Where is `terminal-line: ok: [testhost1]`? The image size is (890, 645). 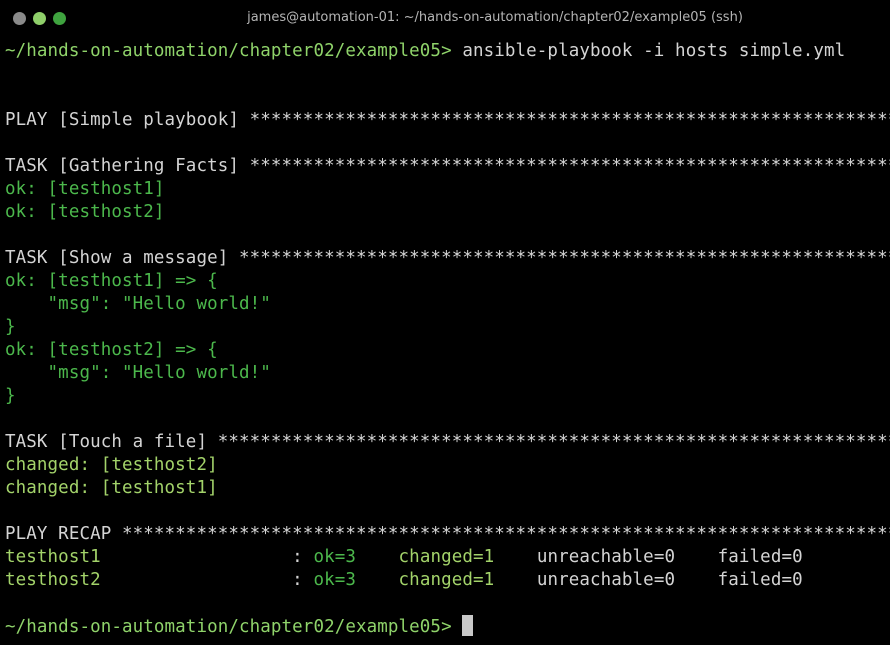 terminal-line: ok: [testhost1] is located at coordinates (447, 189).